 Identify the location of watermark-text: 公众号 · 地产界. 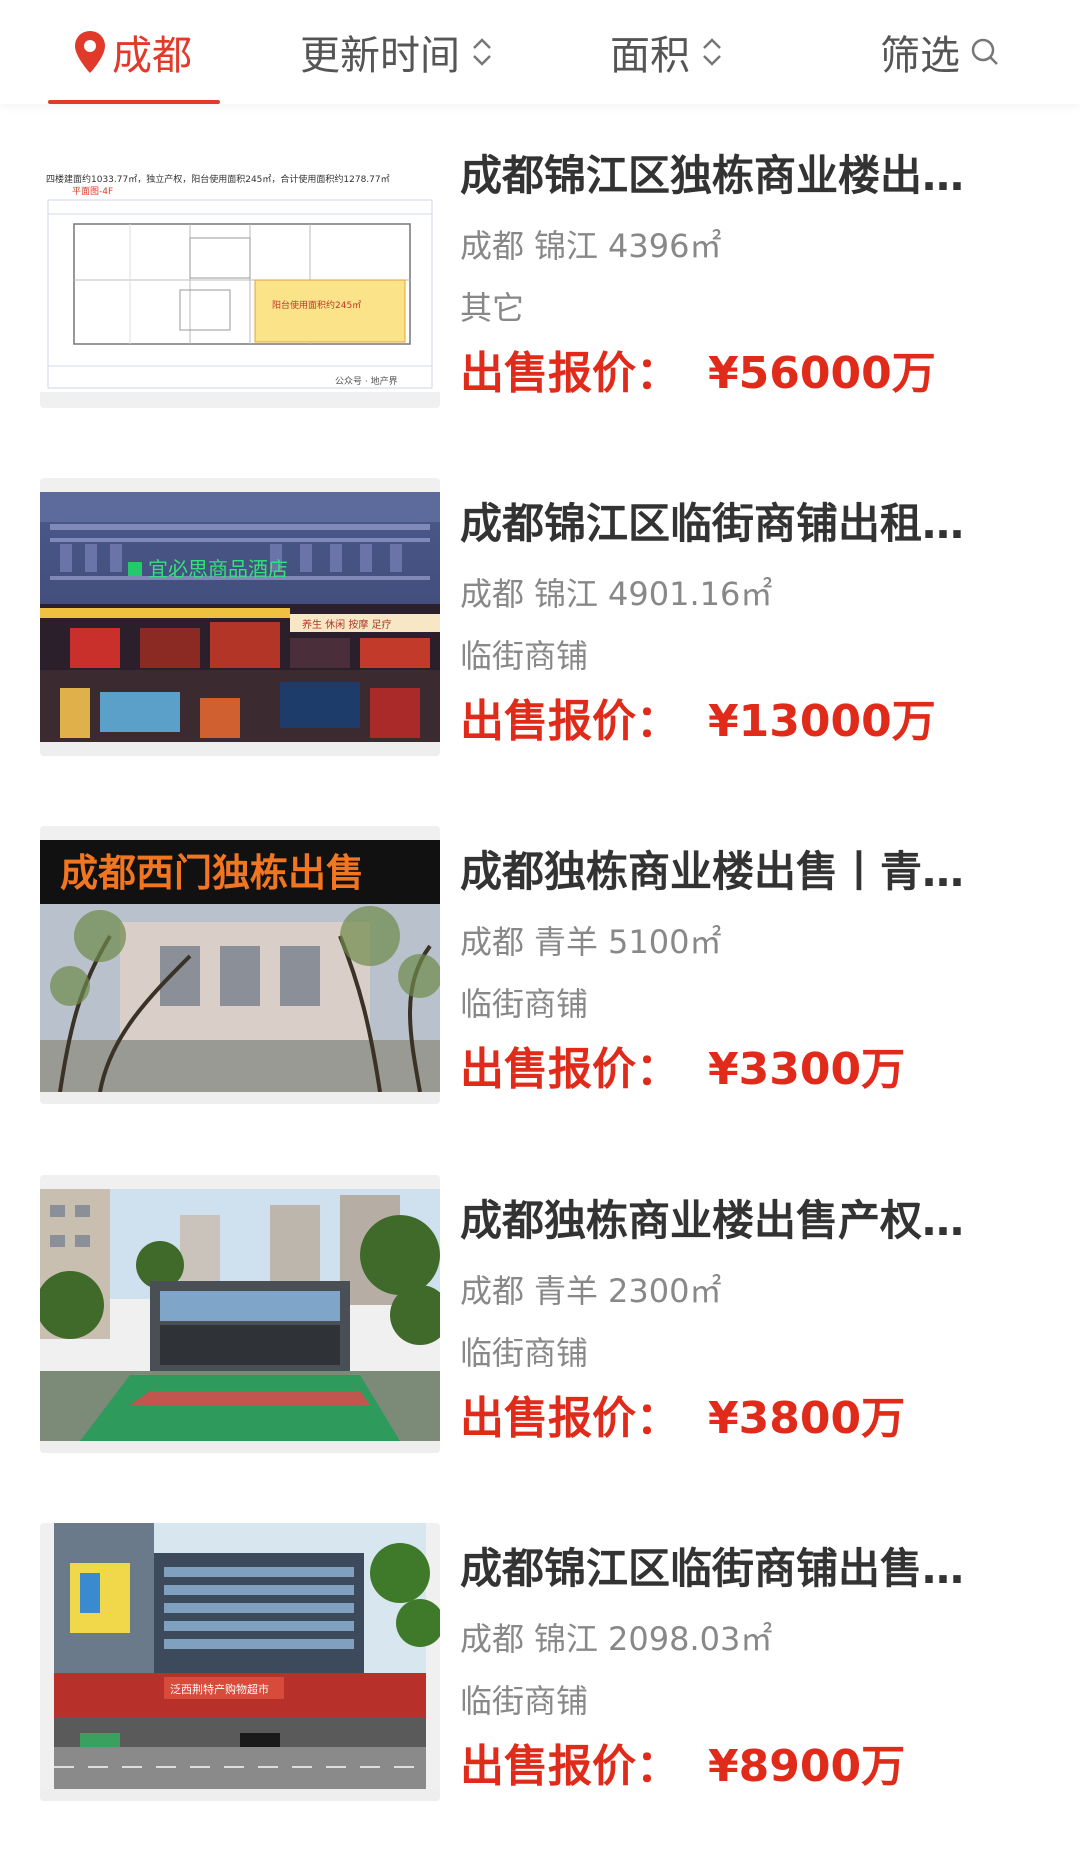
(366, 381).